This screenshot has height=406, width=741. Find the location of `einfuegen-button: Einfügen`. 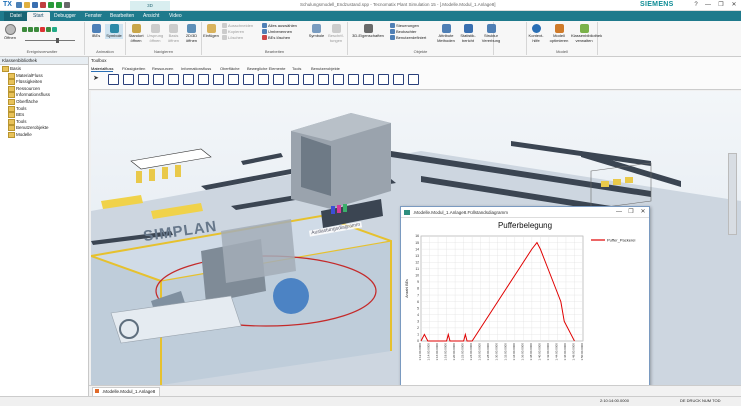

einfuegen-button: Einfügen is located at coordinates (211, 31).